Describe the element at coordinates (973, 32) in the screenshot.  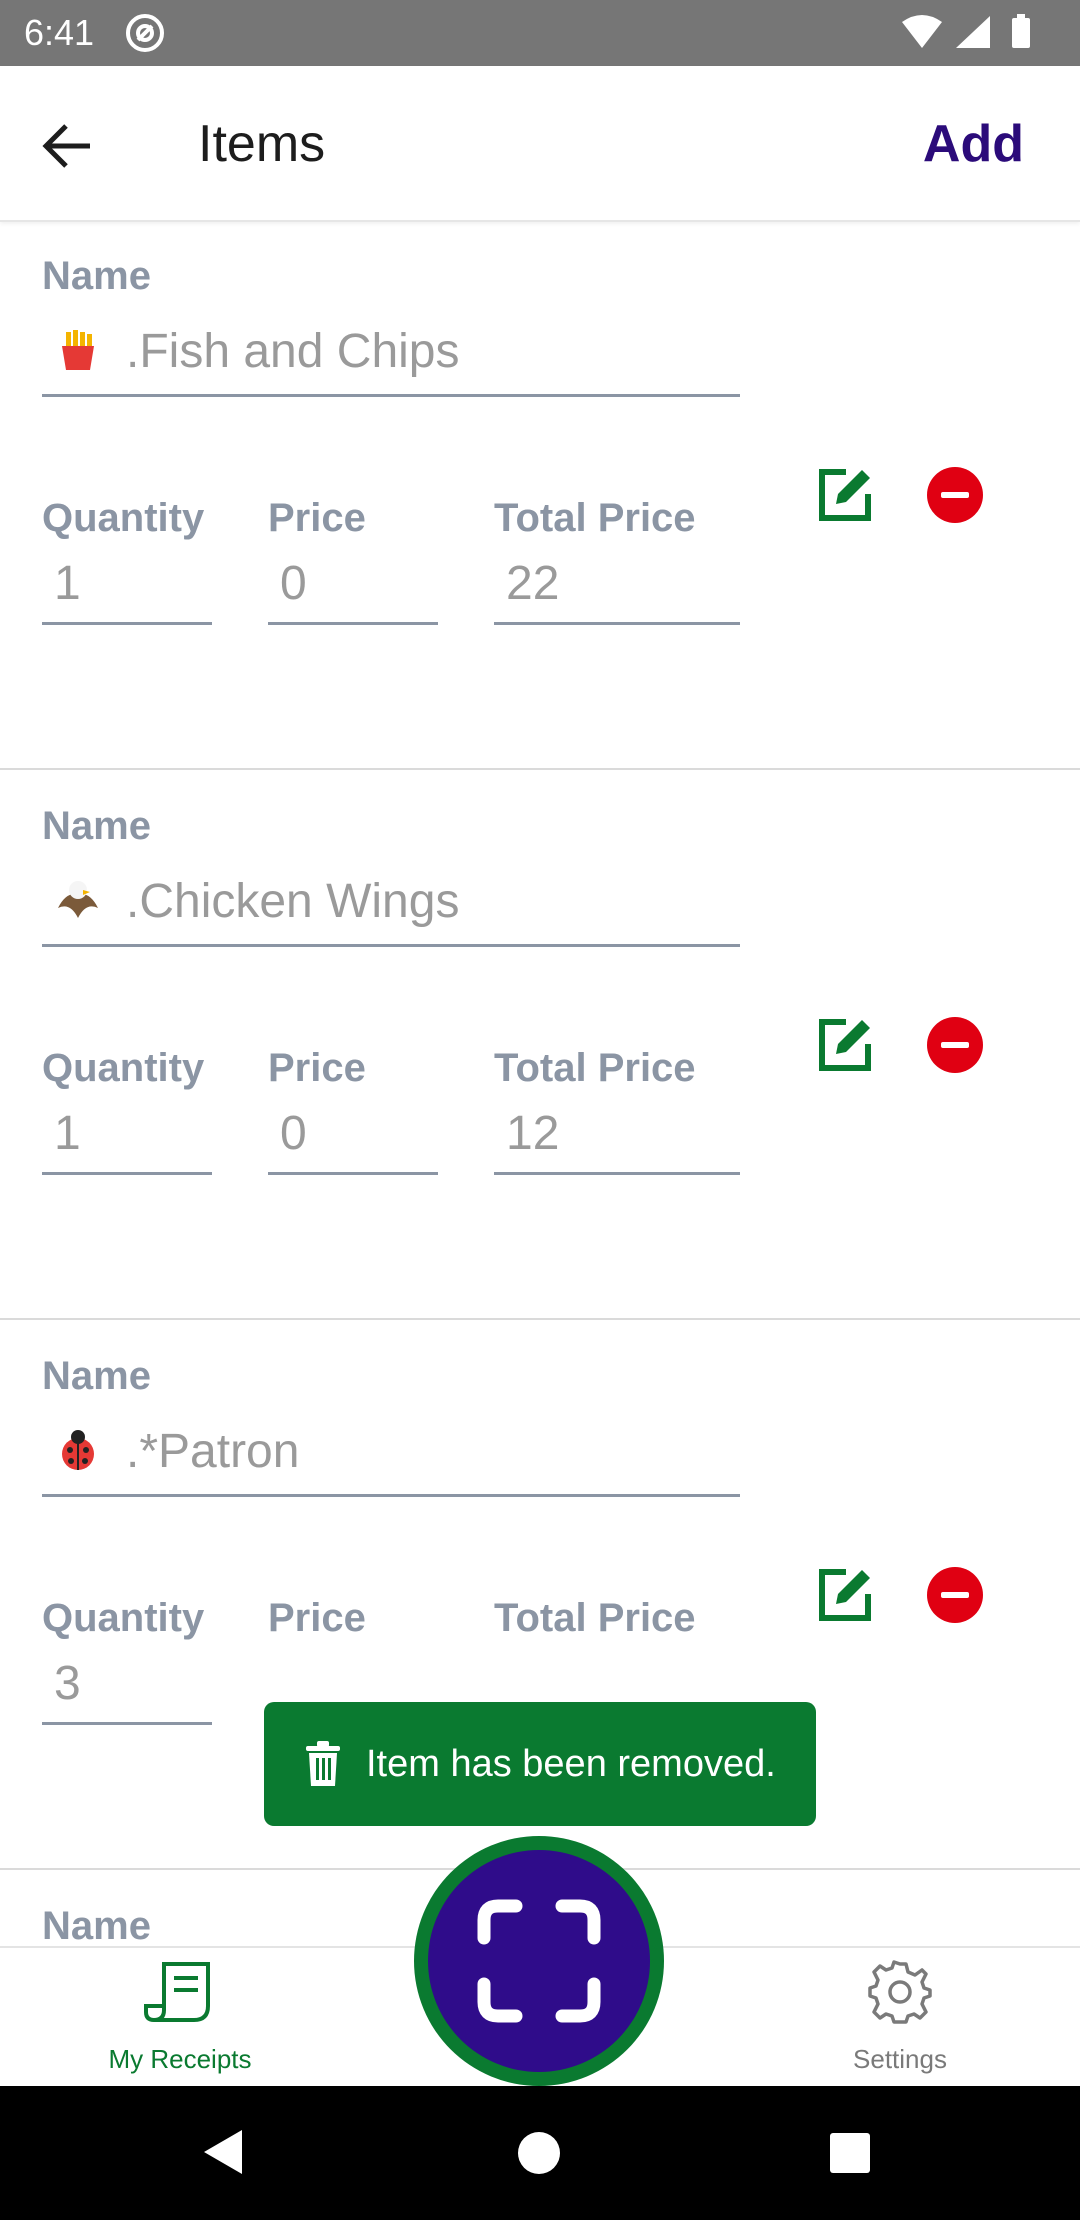
I see `signal-icon` at that location.